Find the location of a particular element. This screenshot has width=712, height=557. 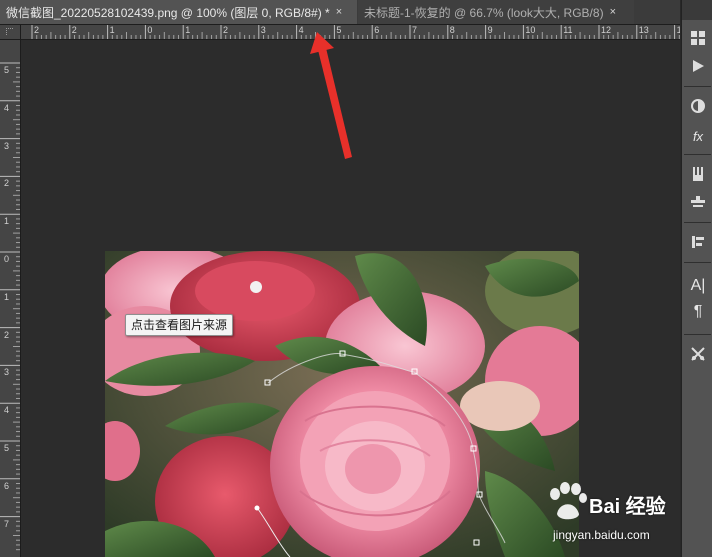

ruler-h-label: 6 is located at coordinates (377, 30).